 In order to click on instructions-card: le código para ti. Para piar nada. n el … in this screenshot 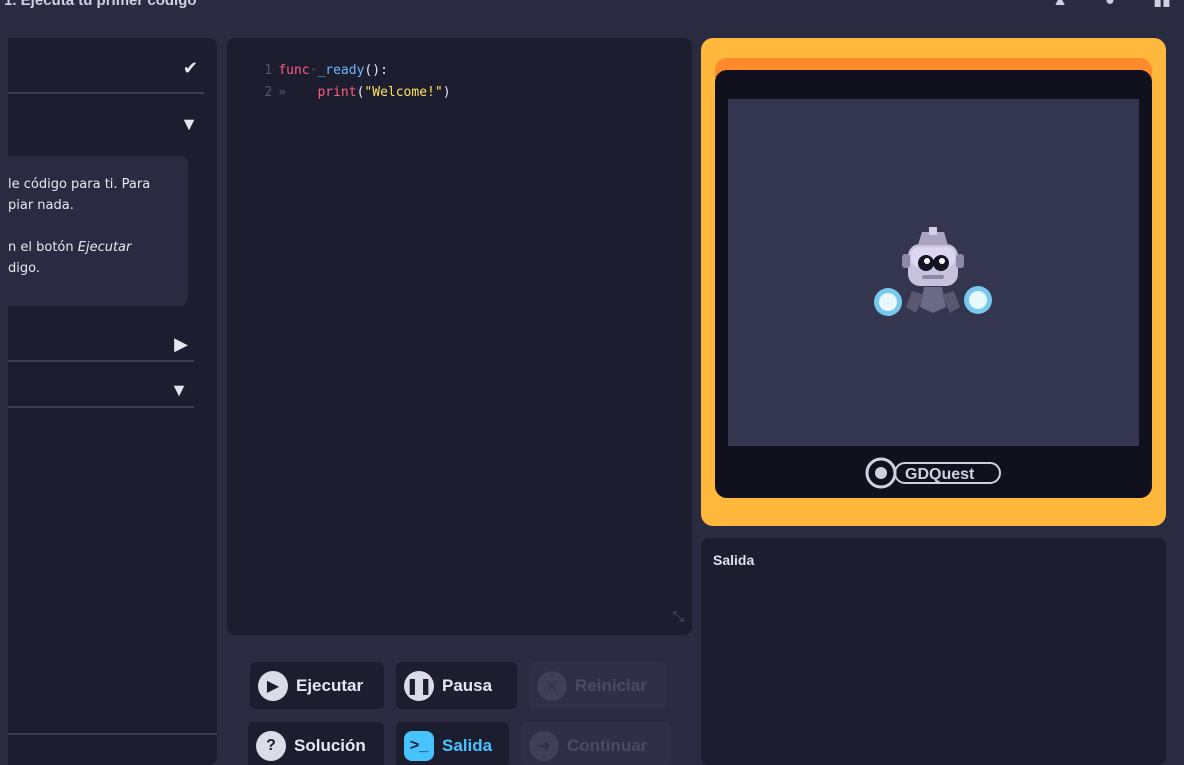, I will do `click(98, 231)`.